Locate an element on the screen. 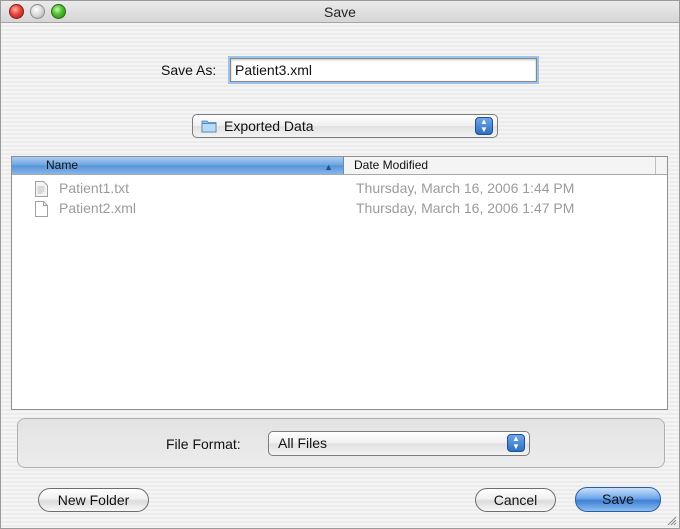  folder-icon is located at coordinates (209, 126).